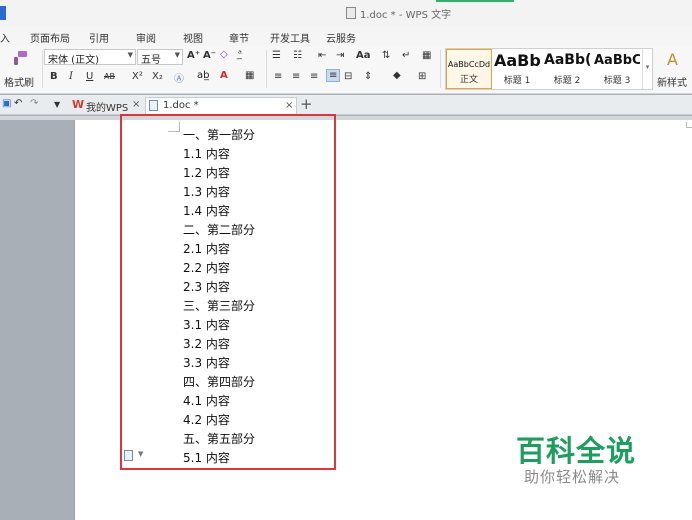 The image size is (692, 520). What do you see at coordinates (21, 68) in the screenshot?
I see `format-painter-button: 格式刷` at bounding box center [21, 68].